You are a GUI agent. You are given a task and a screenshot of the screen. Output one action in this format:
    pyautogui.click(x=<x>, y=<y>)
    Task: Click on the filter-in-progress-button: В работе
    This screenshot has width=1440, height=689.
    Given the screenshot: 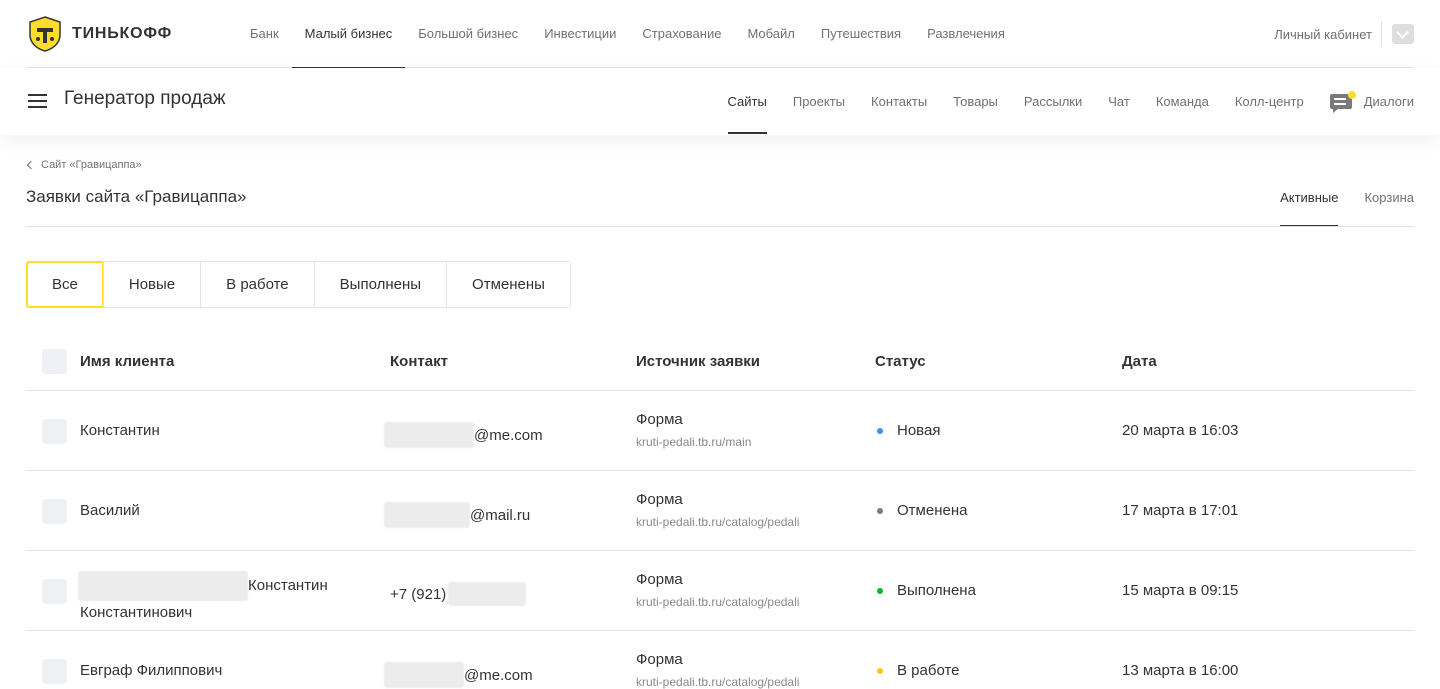 What is the action you would take?
    pyautogui.click(x=257, y=284)
    